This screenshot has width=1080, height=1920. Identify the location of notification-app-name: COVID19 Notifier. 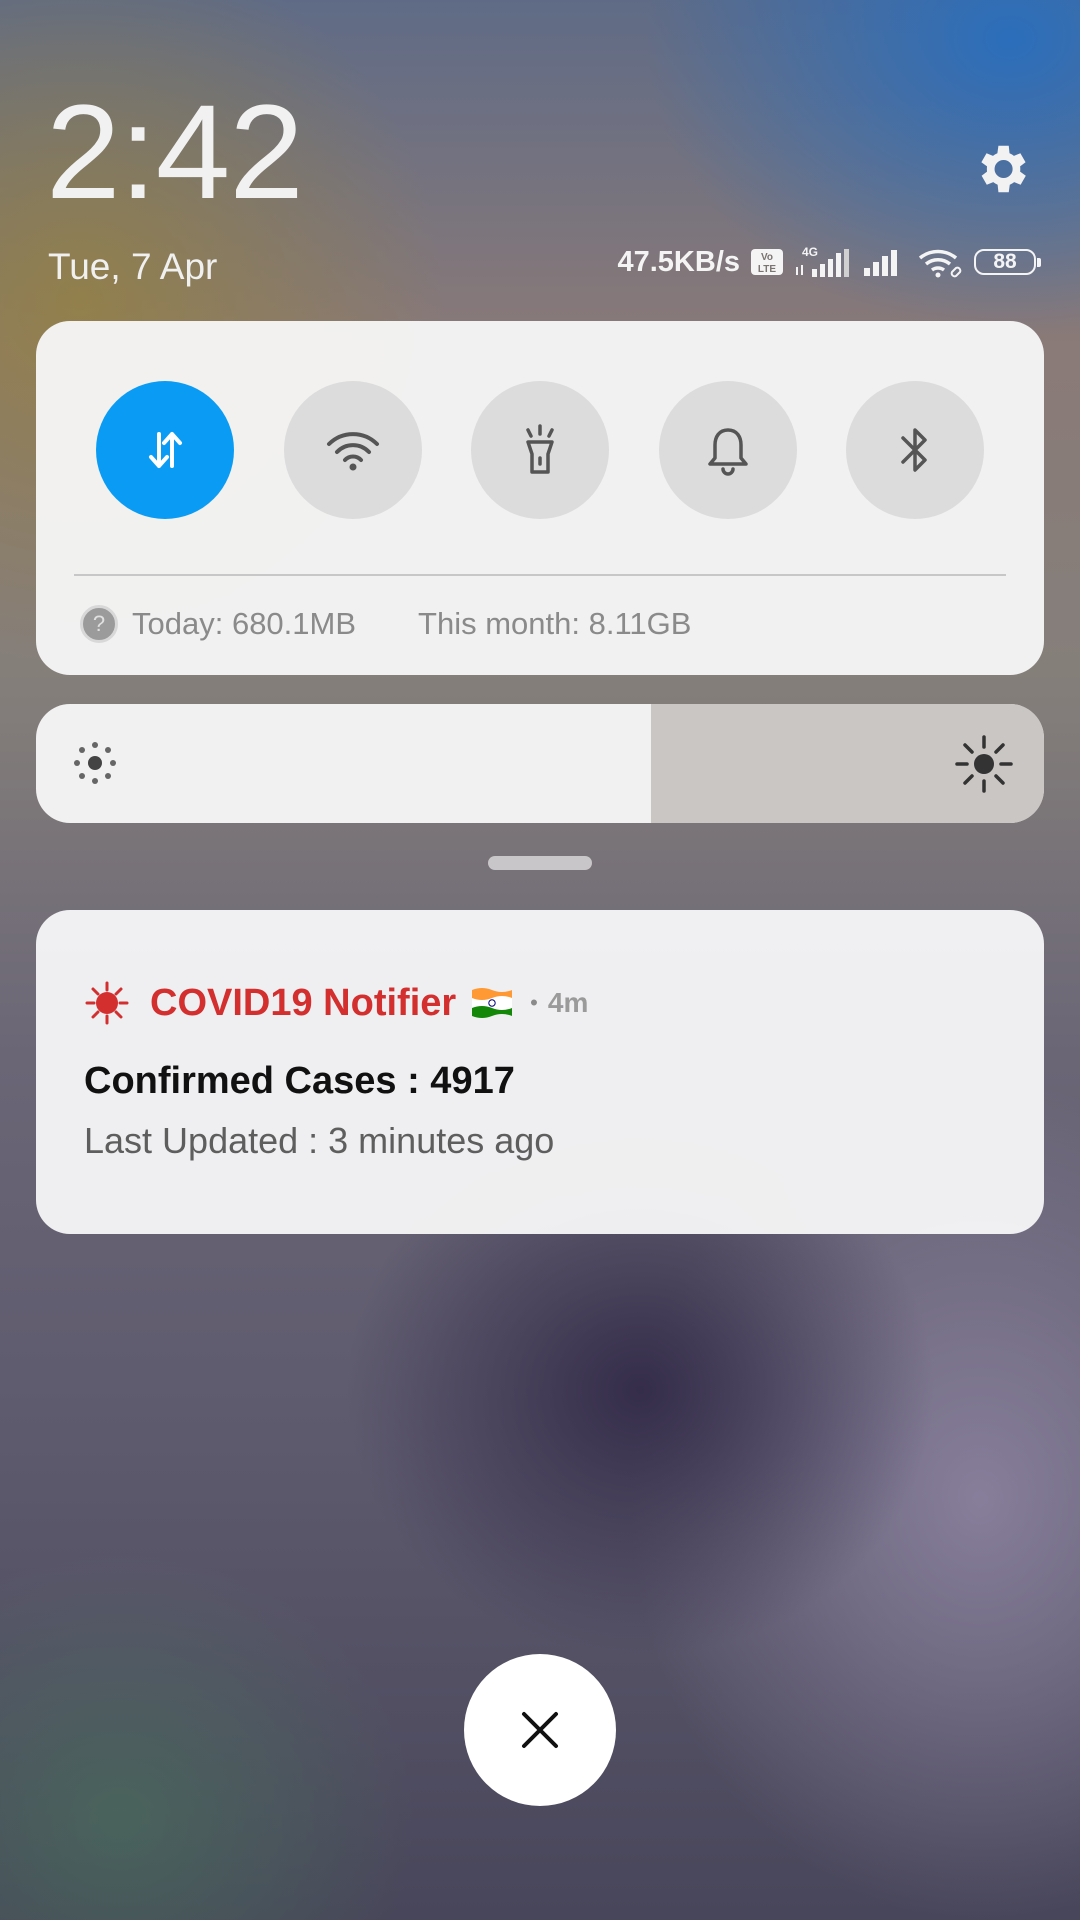
(303, 1002).